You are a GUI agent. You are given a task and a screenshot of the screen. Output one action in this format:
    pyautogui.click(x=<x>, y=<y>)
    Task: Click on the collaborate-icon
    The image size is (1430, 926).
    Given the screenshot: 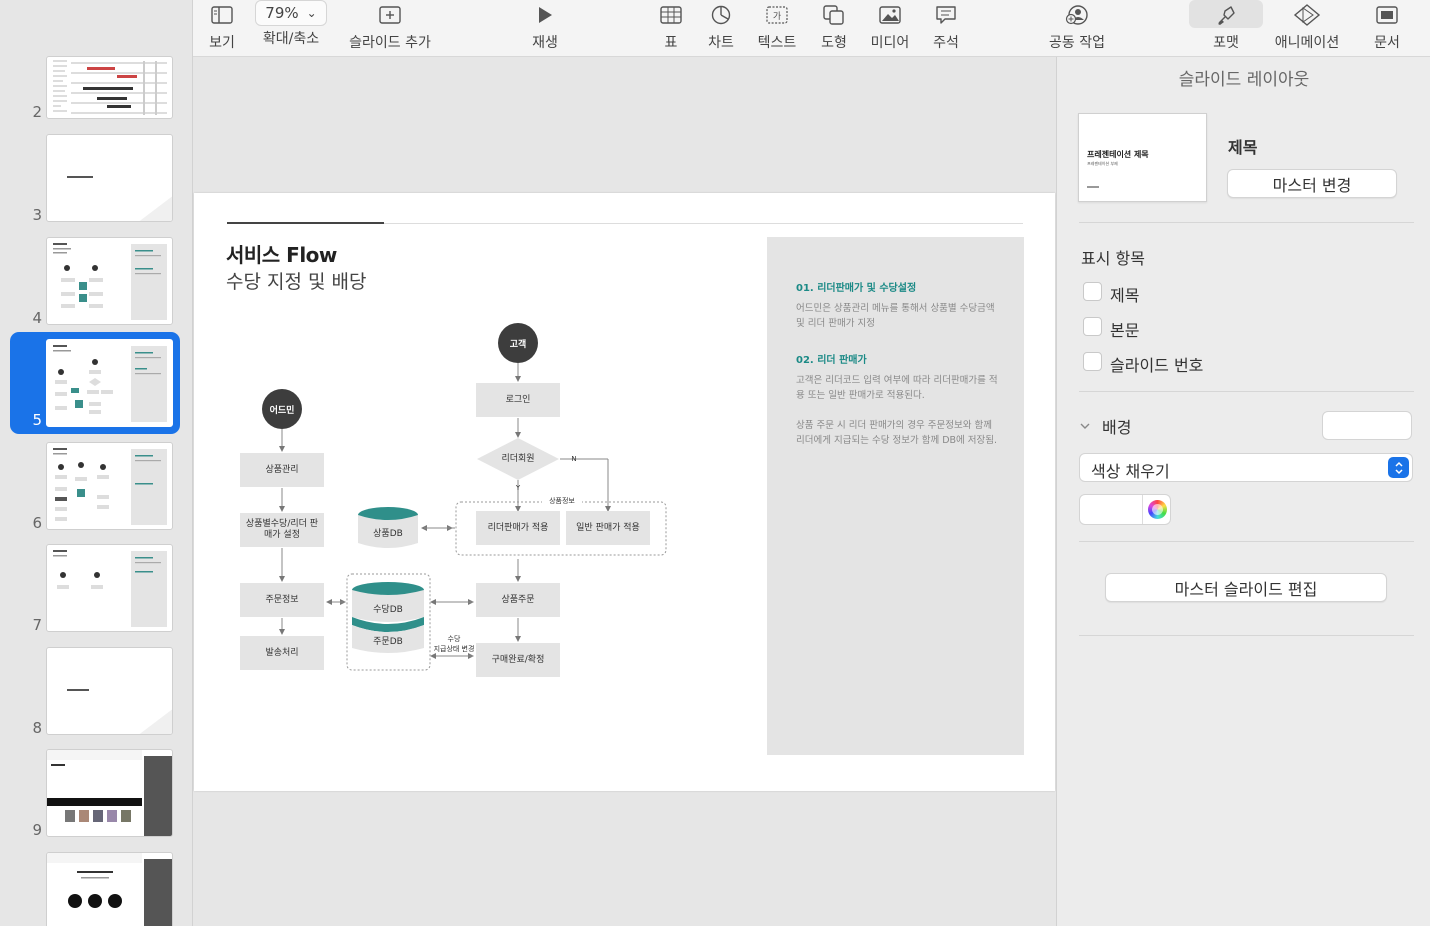 What is the action you would take?
    pyautogui.click(x=1076, y=15)
    